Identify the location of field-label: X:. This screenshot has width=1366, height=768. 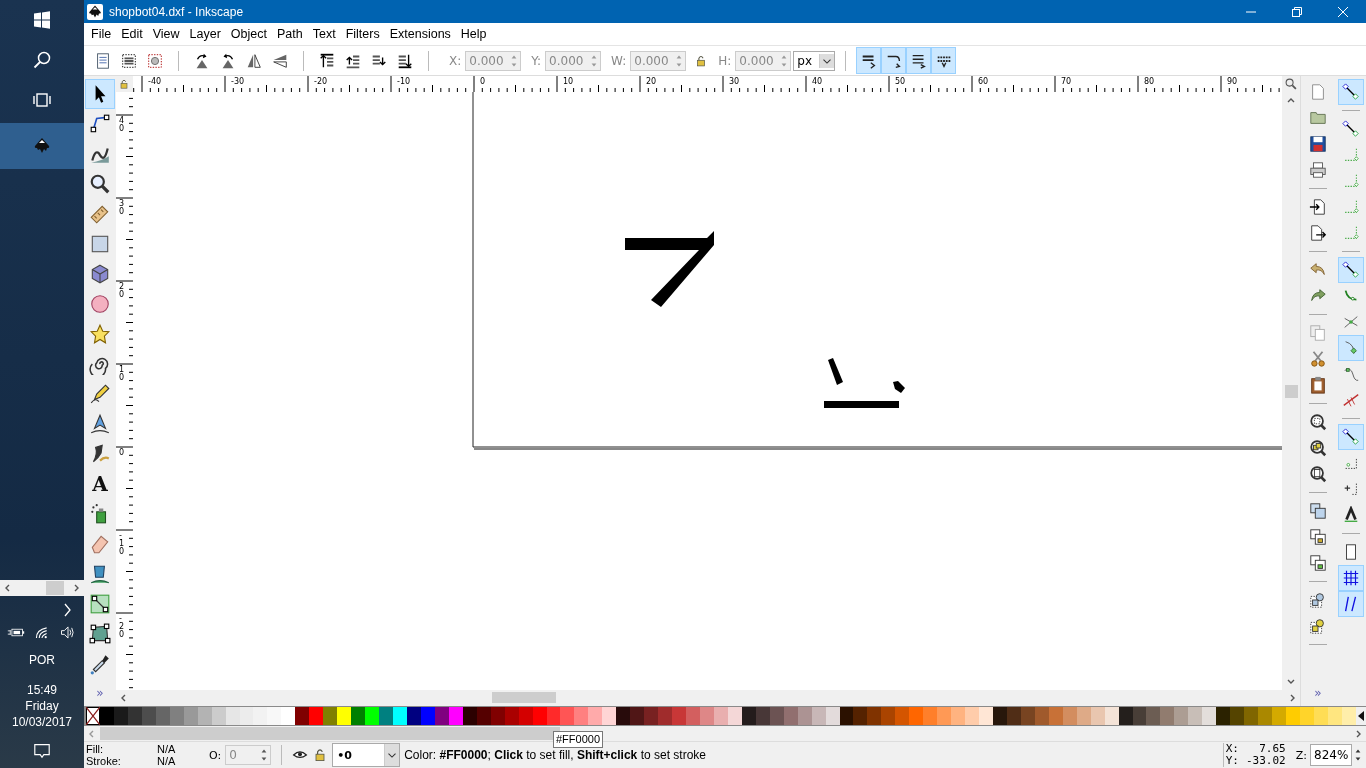
(455, 60).